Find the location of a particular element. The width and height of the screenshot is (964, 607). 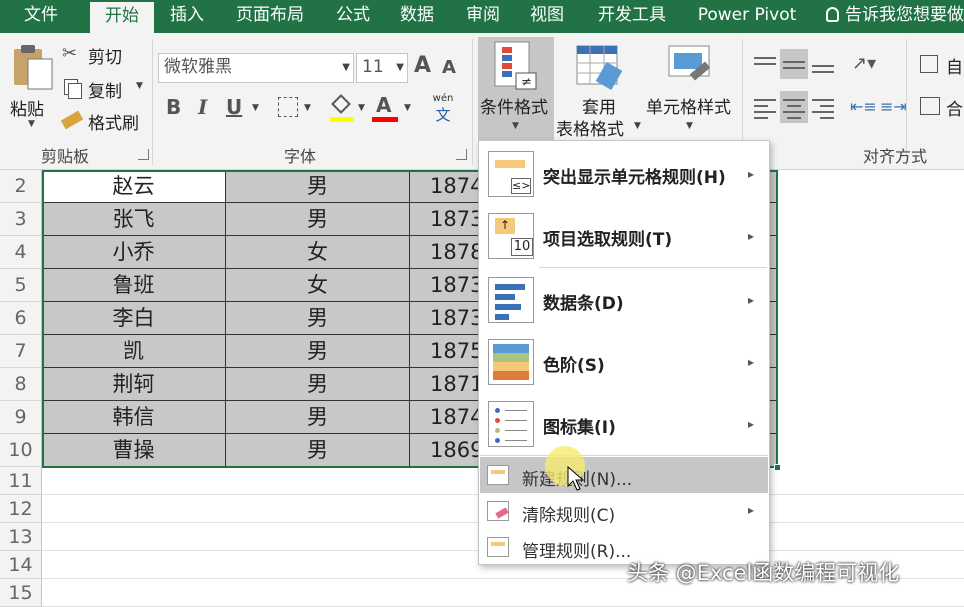

align-left-icon is located at coordinates (765, 108).